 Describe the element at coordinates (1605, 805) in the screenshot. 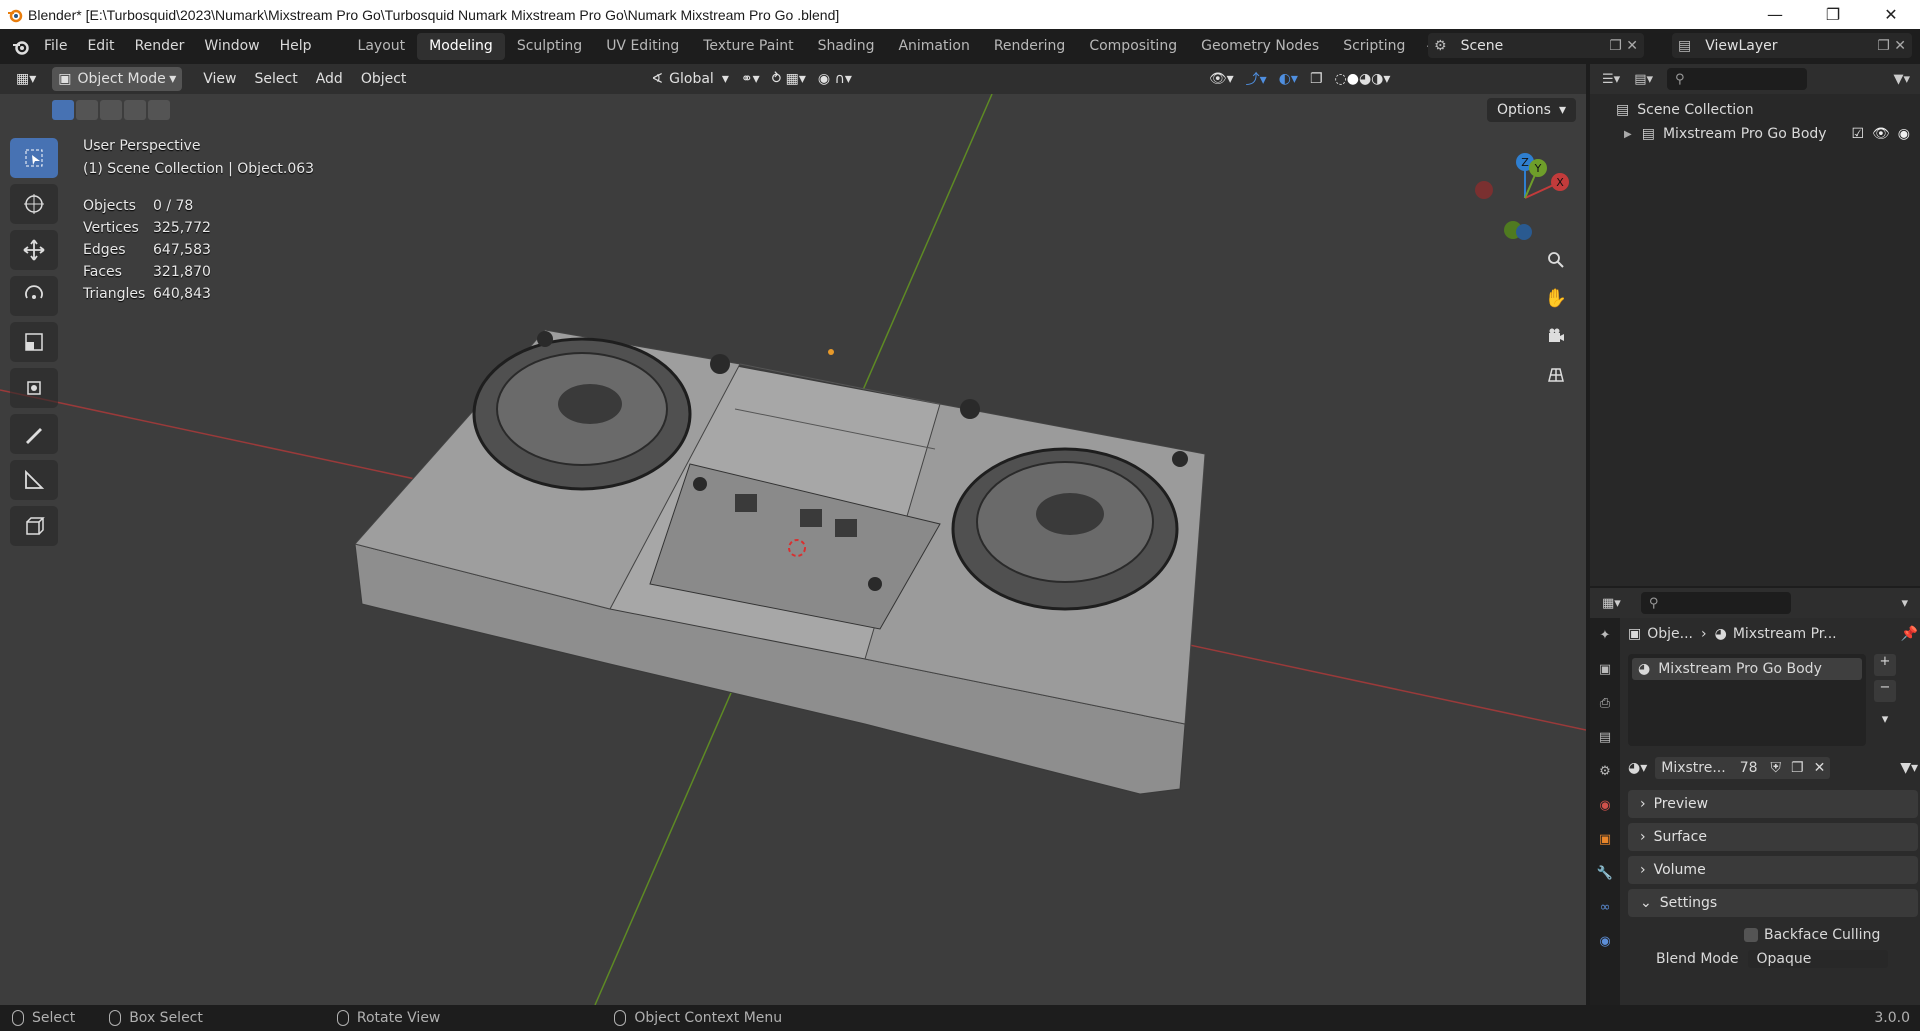

I see `world-tab-icon: ◉` at that location.